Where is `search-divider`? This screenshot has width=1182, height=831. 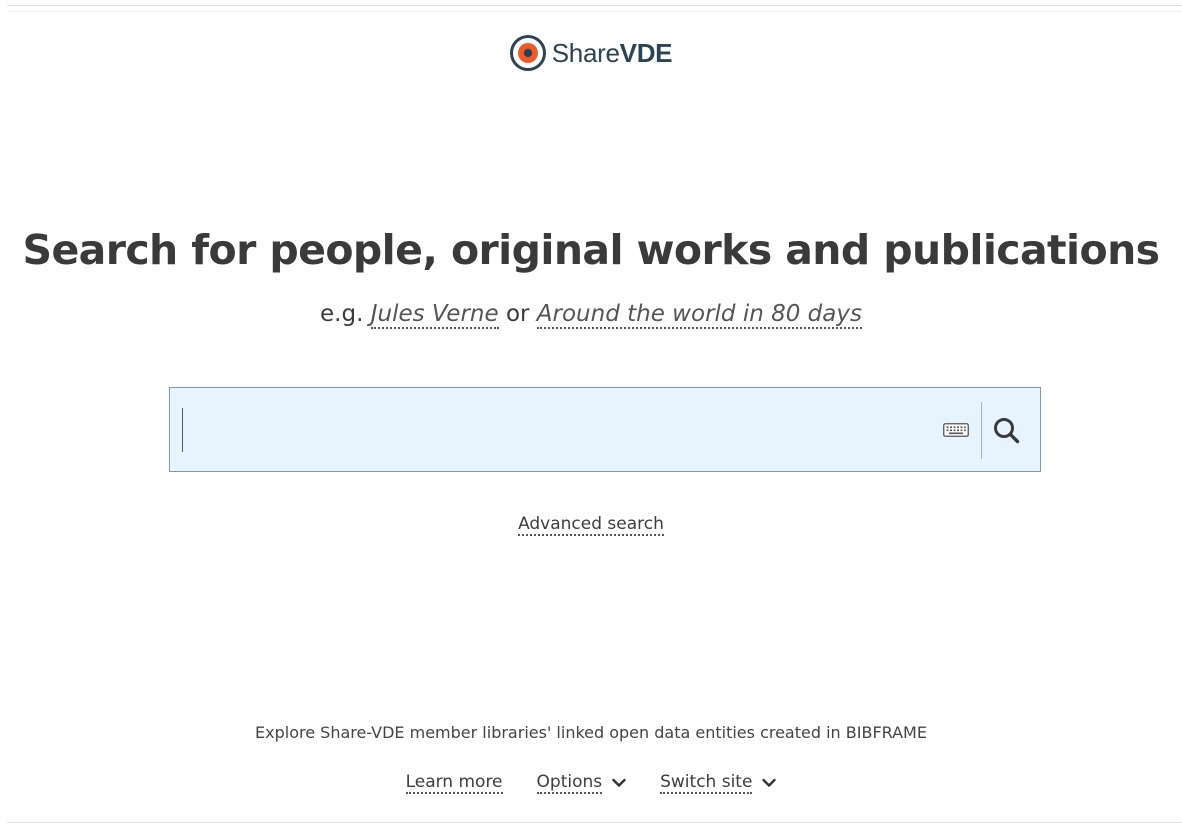 search-divider is located at coordinates (981, 430).